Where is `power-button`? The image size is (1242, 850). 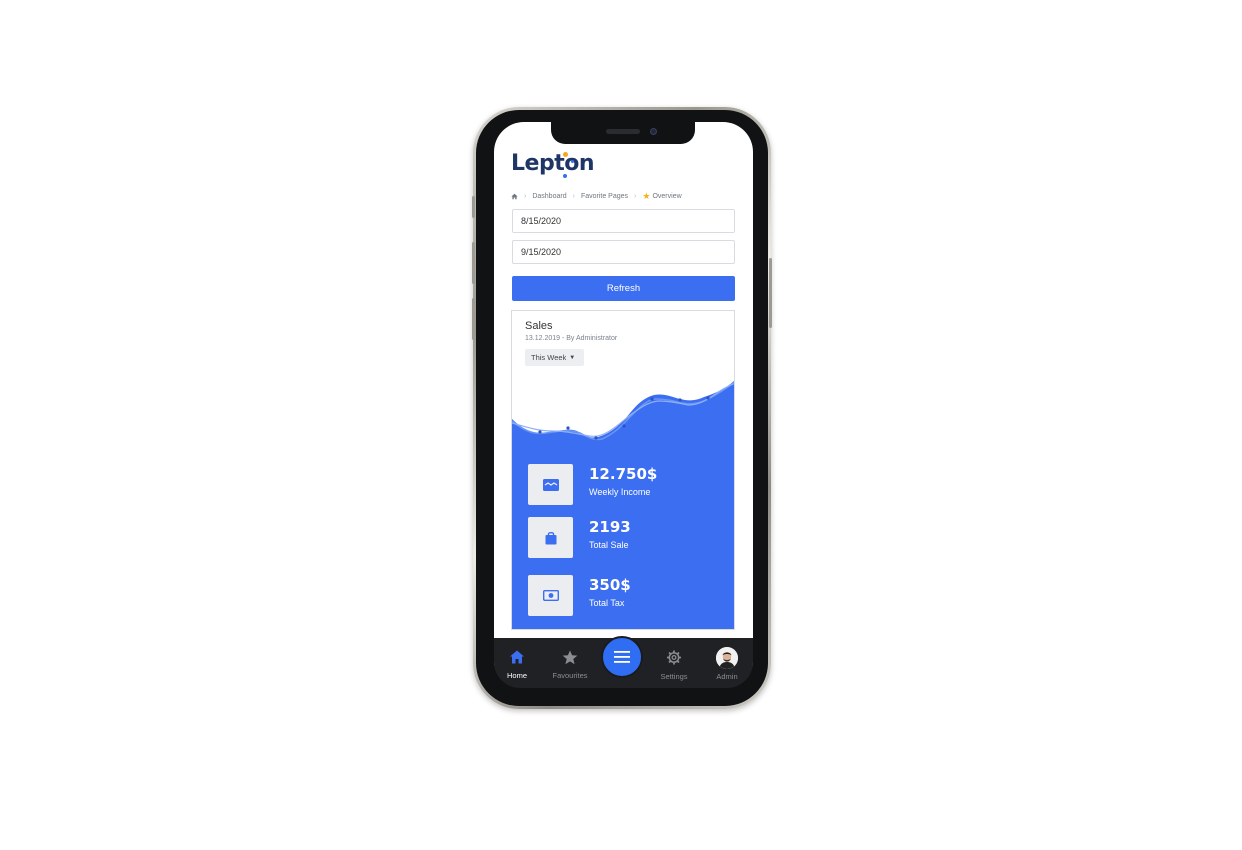
power-button is located at coordinates (770, 293).